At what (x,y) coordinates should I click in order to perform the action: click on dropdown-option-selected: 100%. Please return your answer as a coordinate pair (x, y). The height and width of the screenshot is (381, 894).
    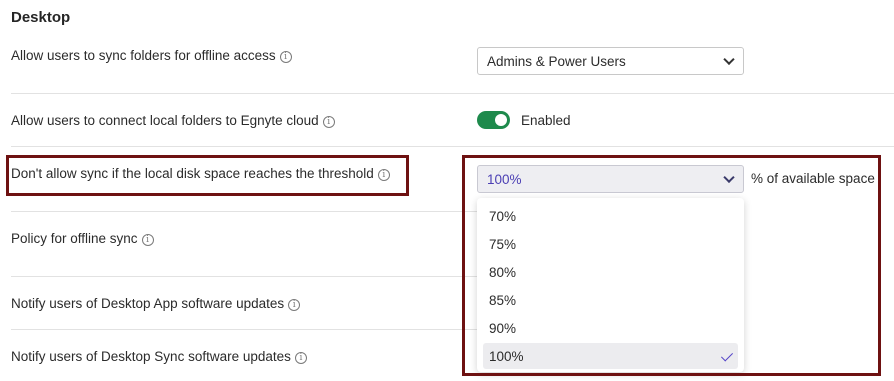
    Looking at the image, I should click on (610, 356).